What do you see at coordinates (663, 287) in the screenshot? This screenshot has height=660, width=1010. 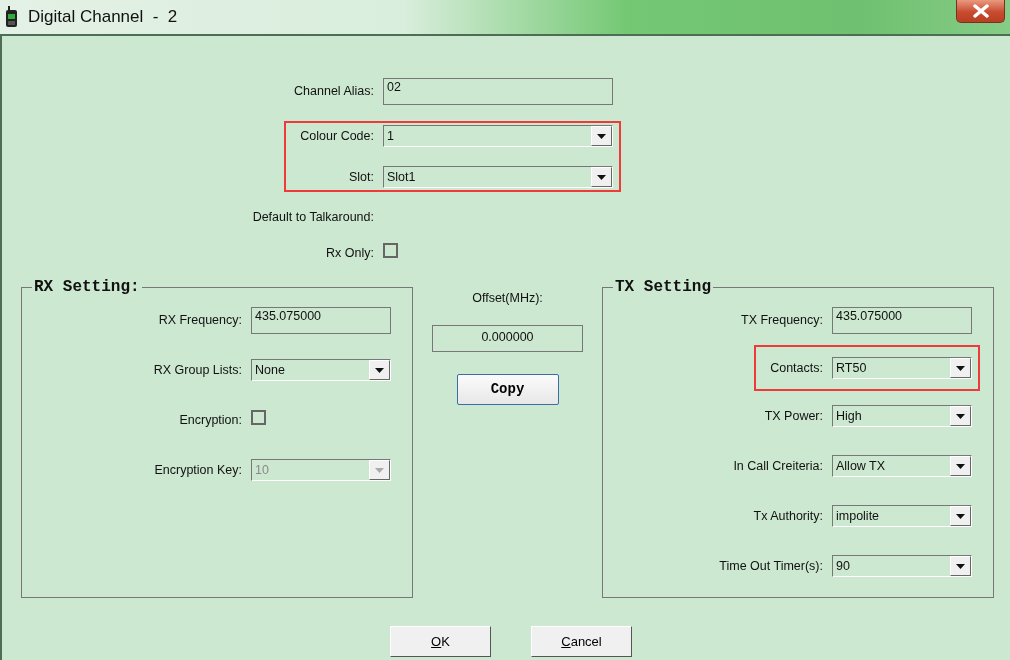 I see `group-title: TX Setting` at bounding box center [663, 287].